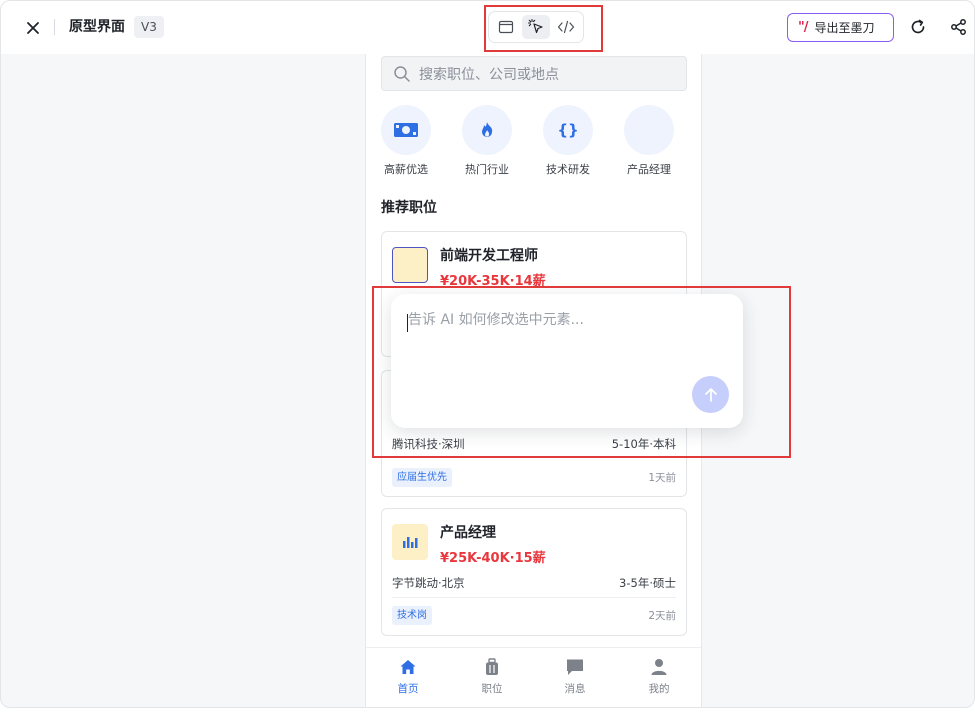  I want to click on user-icon, so click(659, 667).